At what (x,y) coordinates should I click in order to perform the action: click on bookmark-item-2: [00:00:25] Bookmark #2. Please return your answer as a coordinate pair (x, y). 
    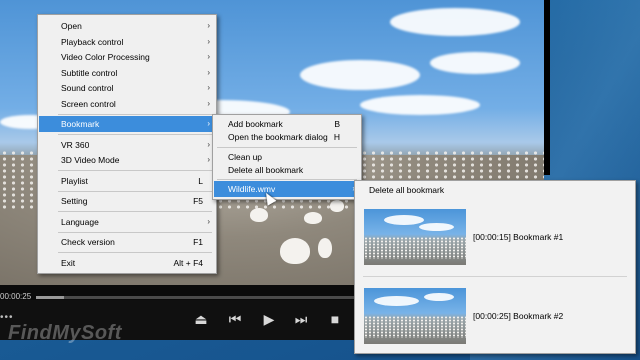
    Looking at the image, I should click on (495, 316).